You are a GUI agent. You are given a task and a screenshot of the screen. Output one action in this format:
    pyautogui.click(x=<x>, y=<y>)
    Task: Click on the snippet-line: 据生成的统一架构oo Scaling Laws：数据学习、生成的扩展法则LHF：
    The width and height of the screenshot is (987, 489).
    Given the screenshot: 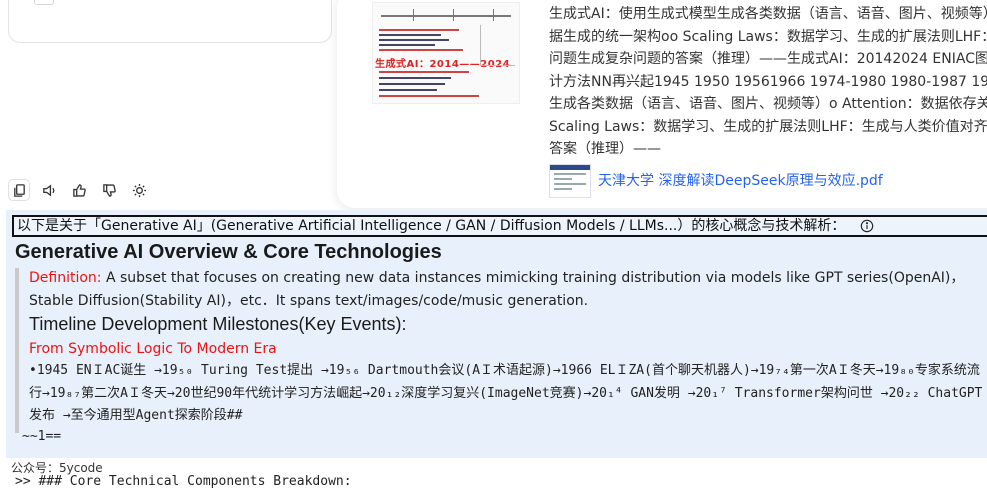 What is the action you would take?
    pyautogui.click(x=768, y=36)
    